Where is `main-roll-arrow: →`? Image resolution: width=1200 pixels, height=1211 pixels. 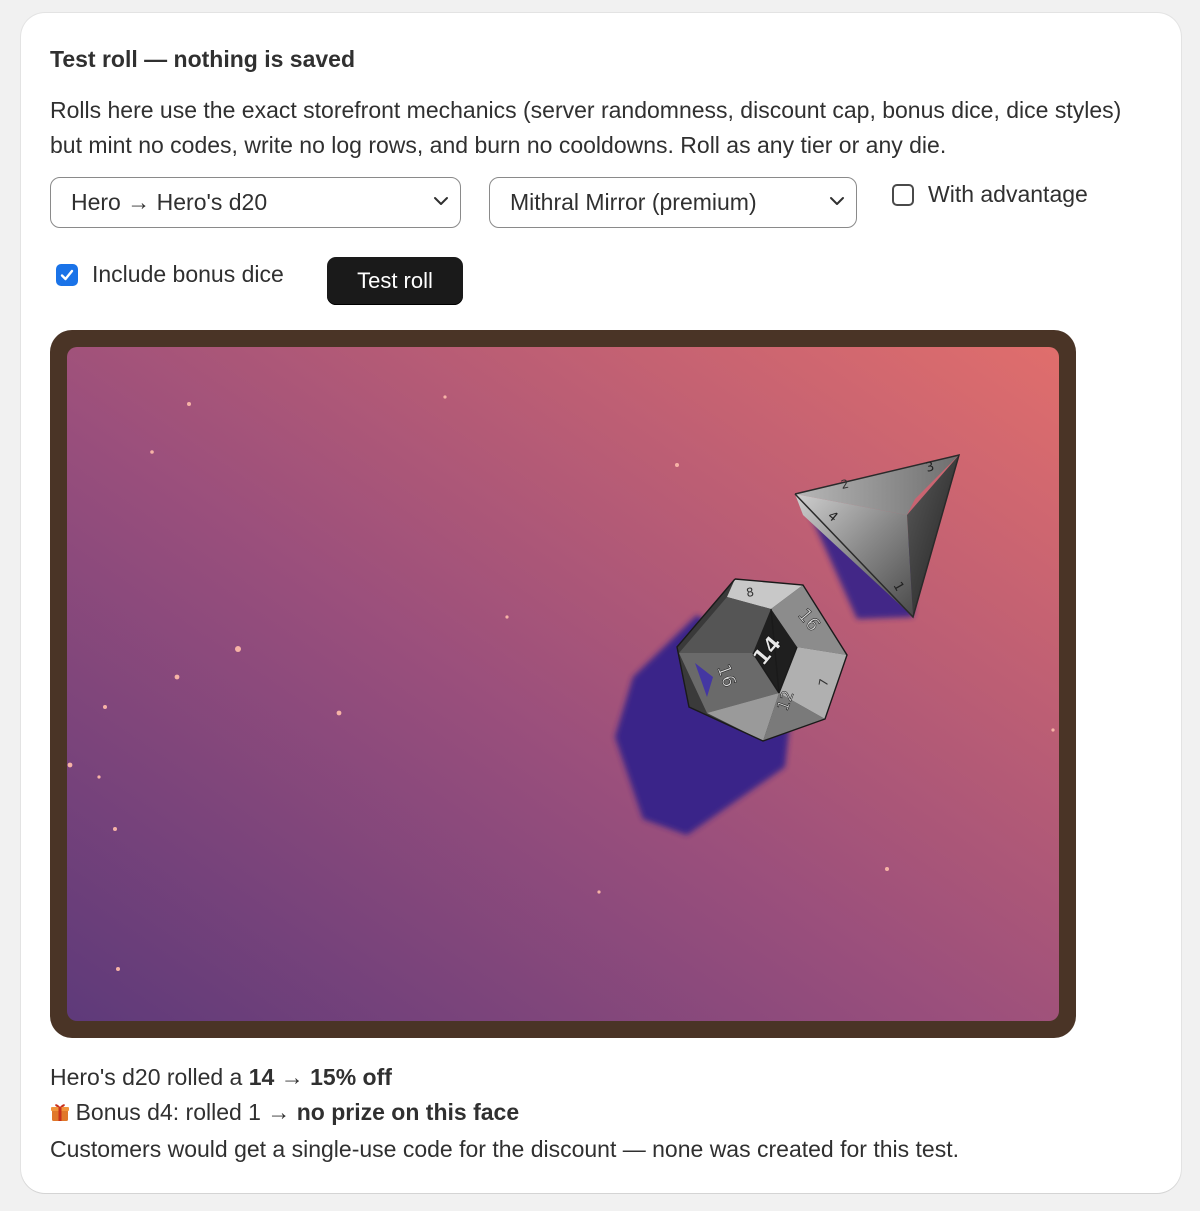 main-roll-arrow: → is located at coordinates (292, 1077).